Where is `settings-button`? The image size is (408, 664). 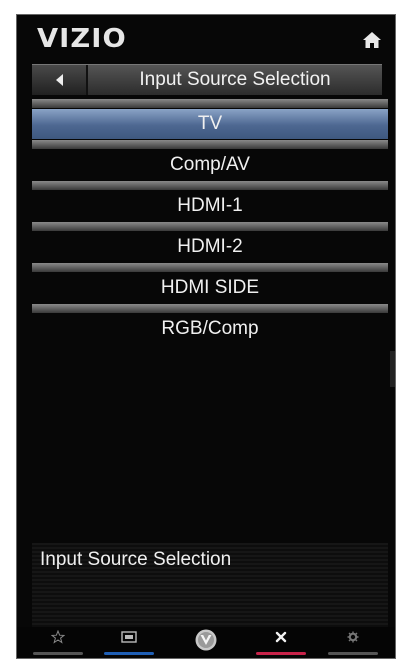
settings-button is located at coordinates (353, 642).